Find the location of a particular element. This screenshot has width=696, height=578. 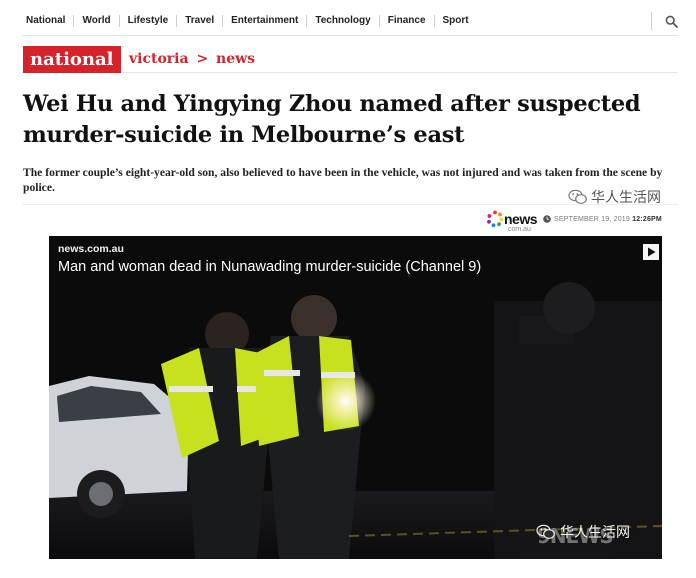

video-source: news.com.au is located at coordinates (91, 249).